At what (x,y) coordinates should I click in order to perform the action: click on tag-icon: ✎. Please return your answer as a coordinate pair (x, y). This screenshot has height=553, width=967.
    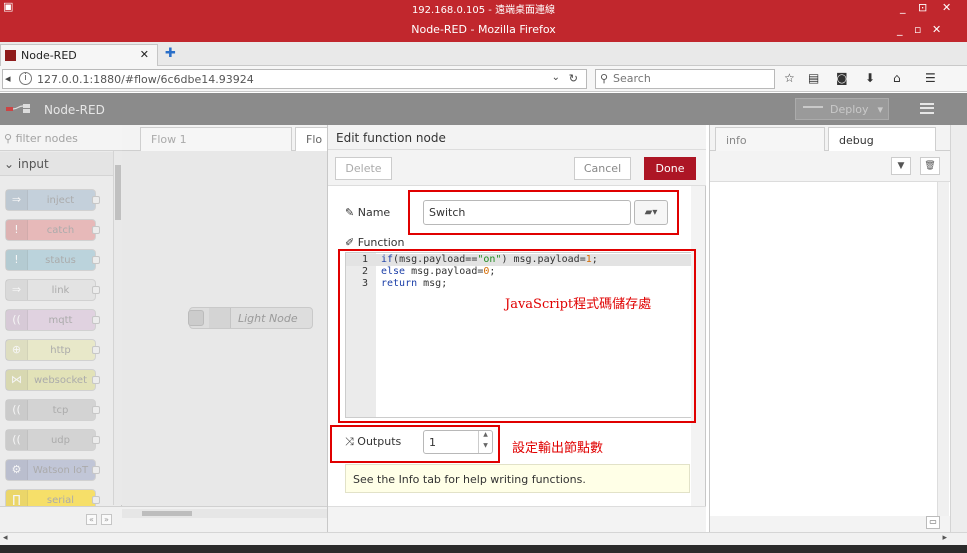
    Looking at the image, I should click on (351, 212).